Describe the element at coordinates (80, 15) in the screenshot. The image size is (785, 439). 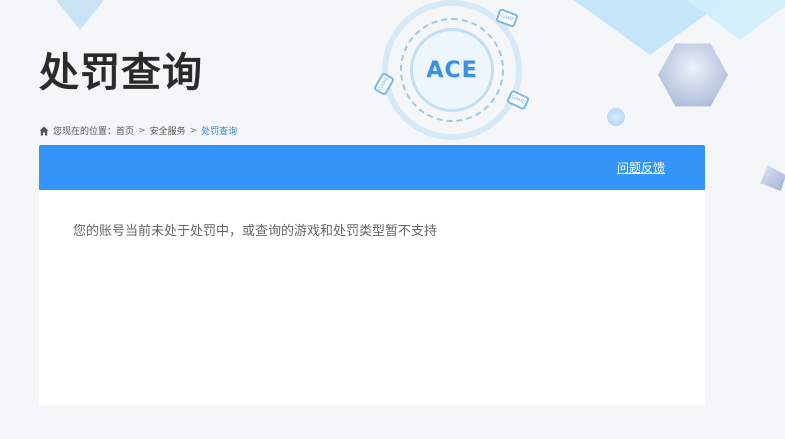
I see `decor-triangle-left` at that location.